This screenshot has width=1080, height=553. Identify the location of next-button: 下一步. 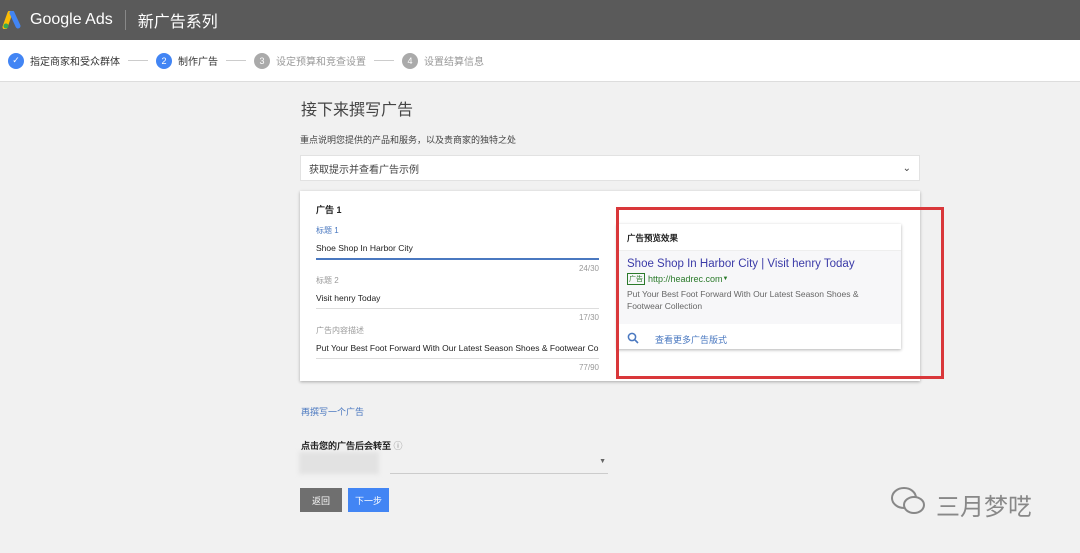
(368, 500).